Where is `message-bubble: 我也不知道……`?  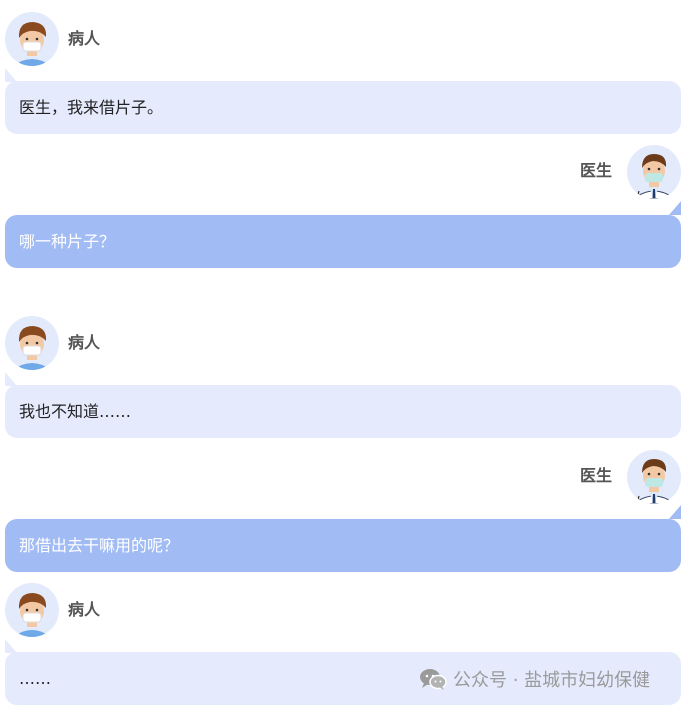 message-bubble: 我也不知道…… is located at coordinates (343, 411).